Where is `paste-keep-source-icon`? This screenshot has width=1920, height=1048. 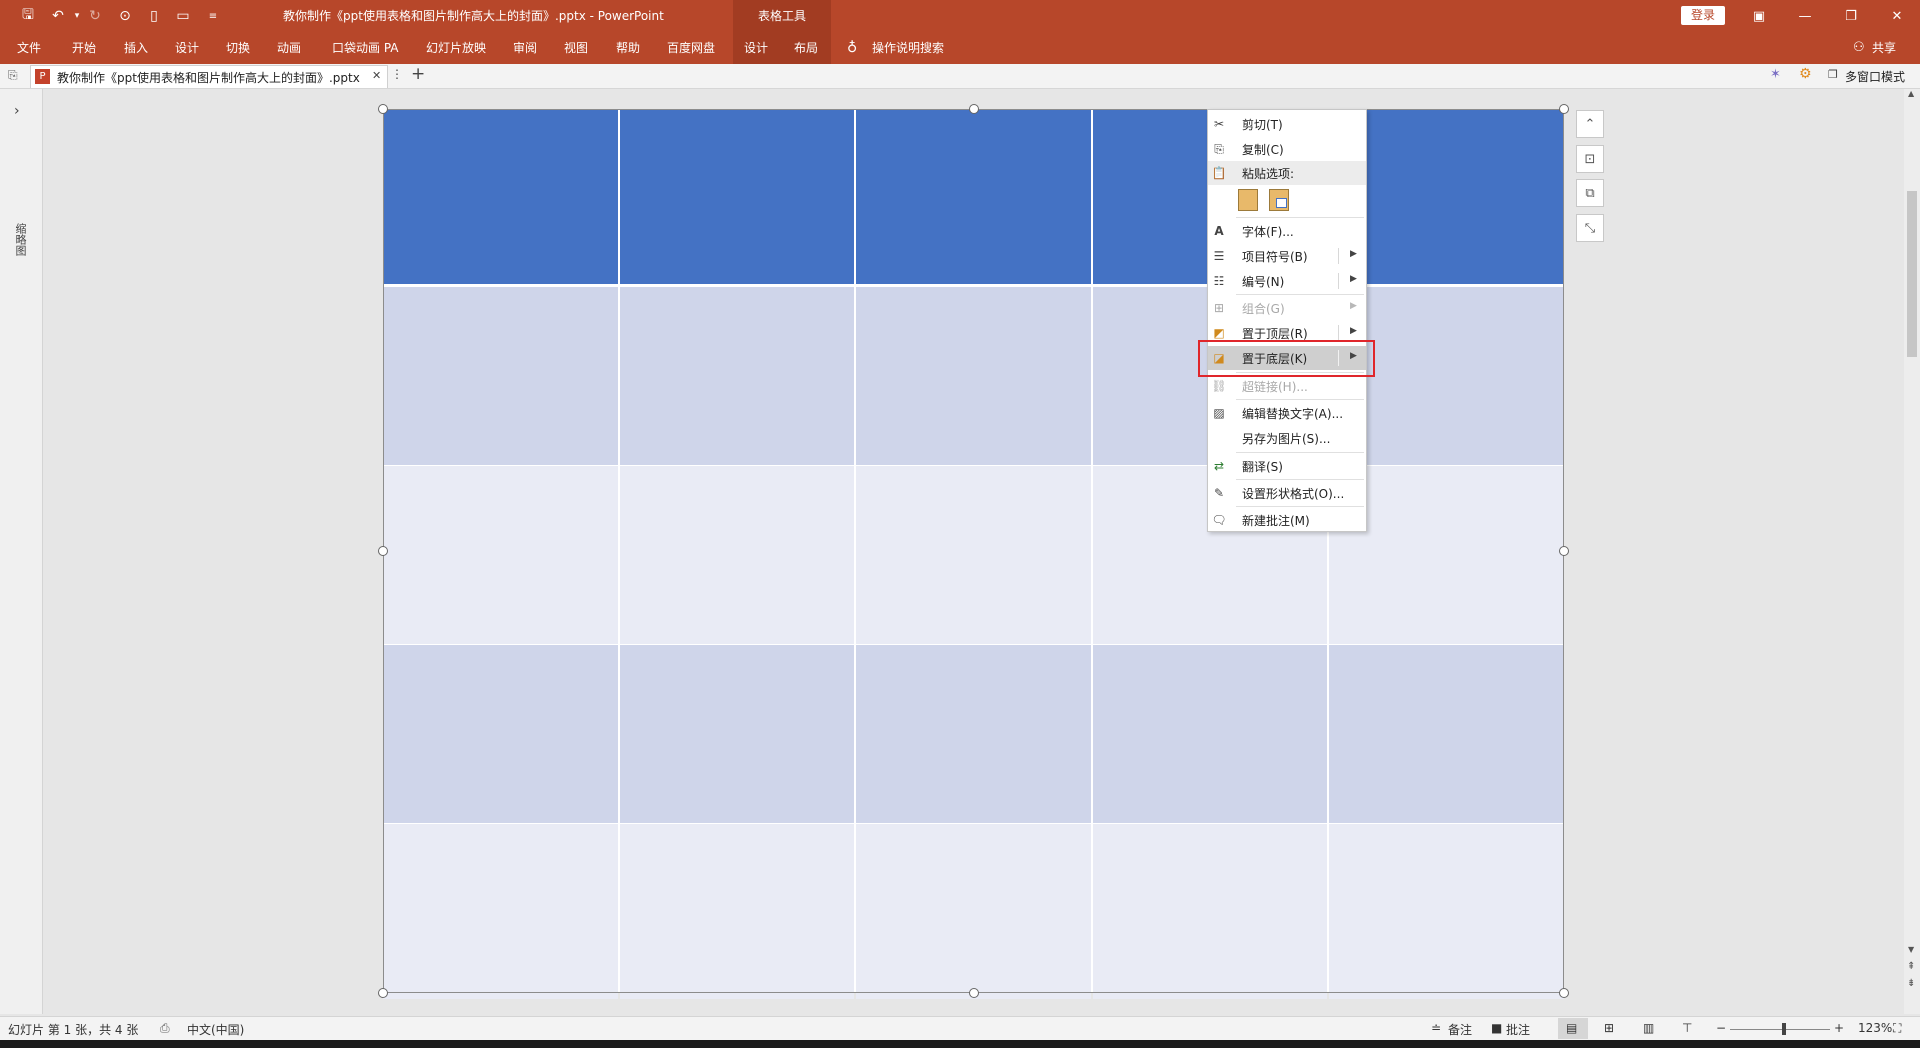
paste-keep-source-icon is located at coordinates (1248, 200).